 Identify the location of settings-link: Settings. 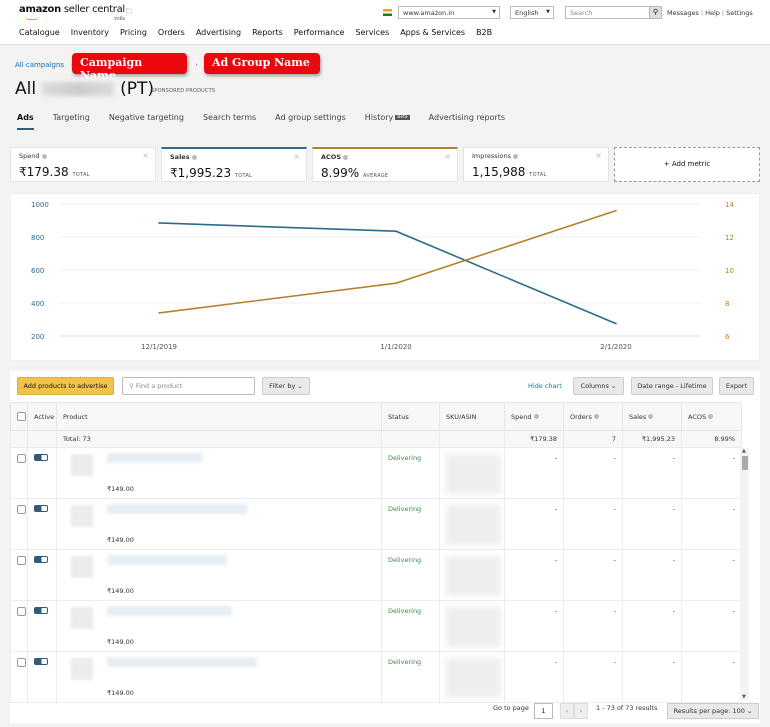
(739, 13).